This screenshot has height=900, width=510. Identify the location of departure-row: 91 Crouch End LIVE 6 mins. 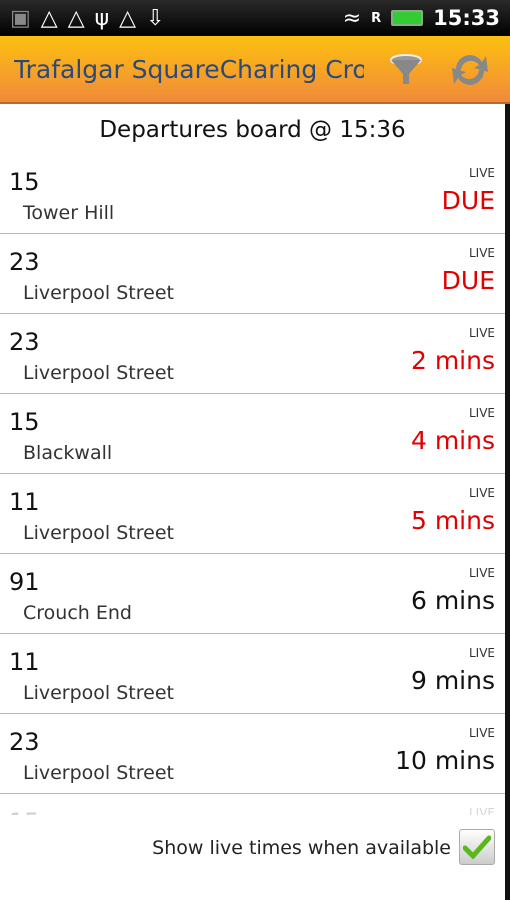
(252, 594).